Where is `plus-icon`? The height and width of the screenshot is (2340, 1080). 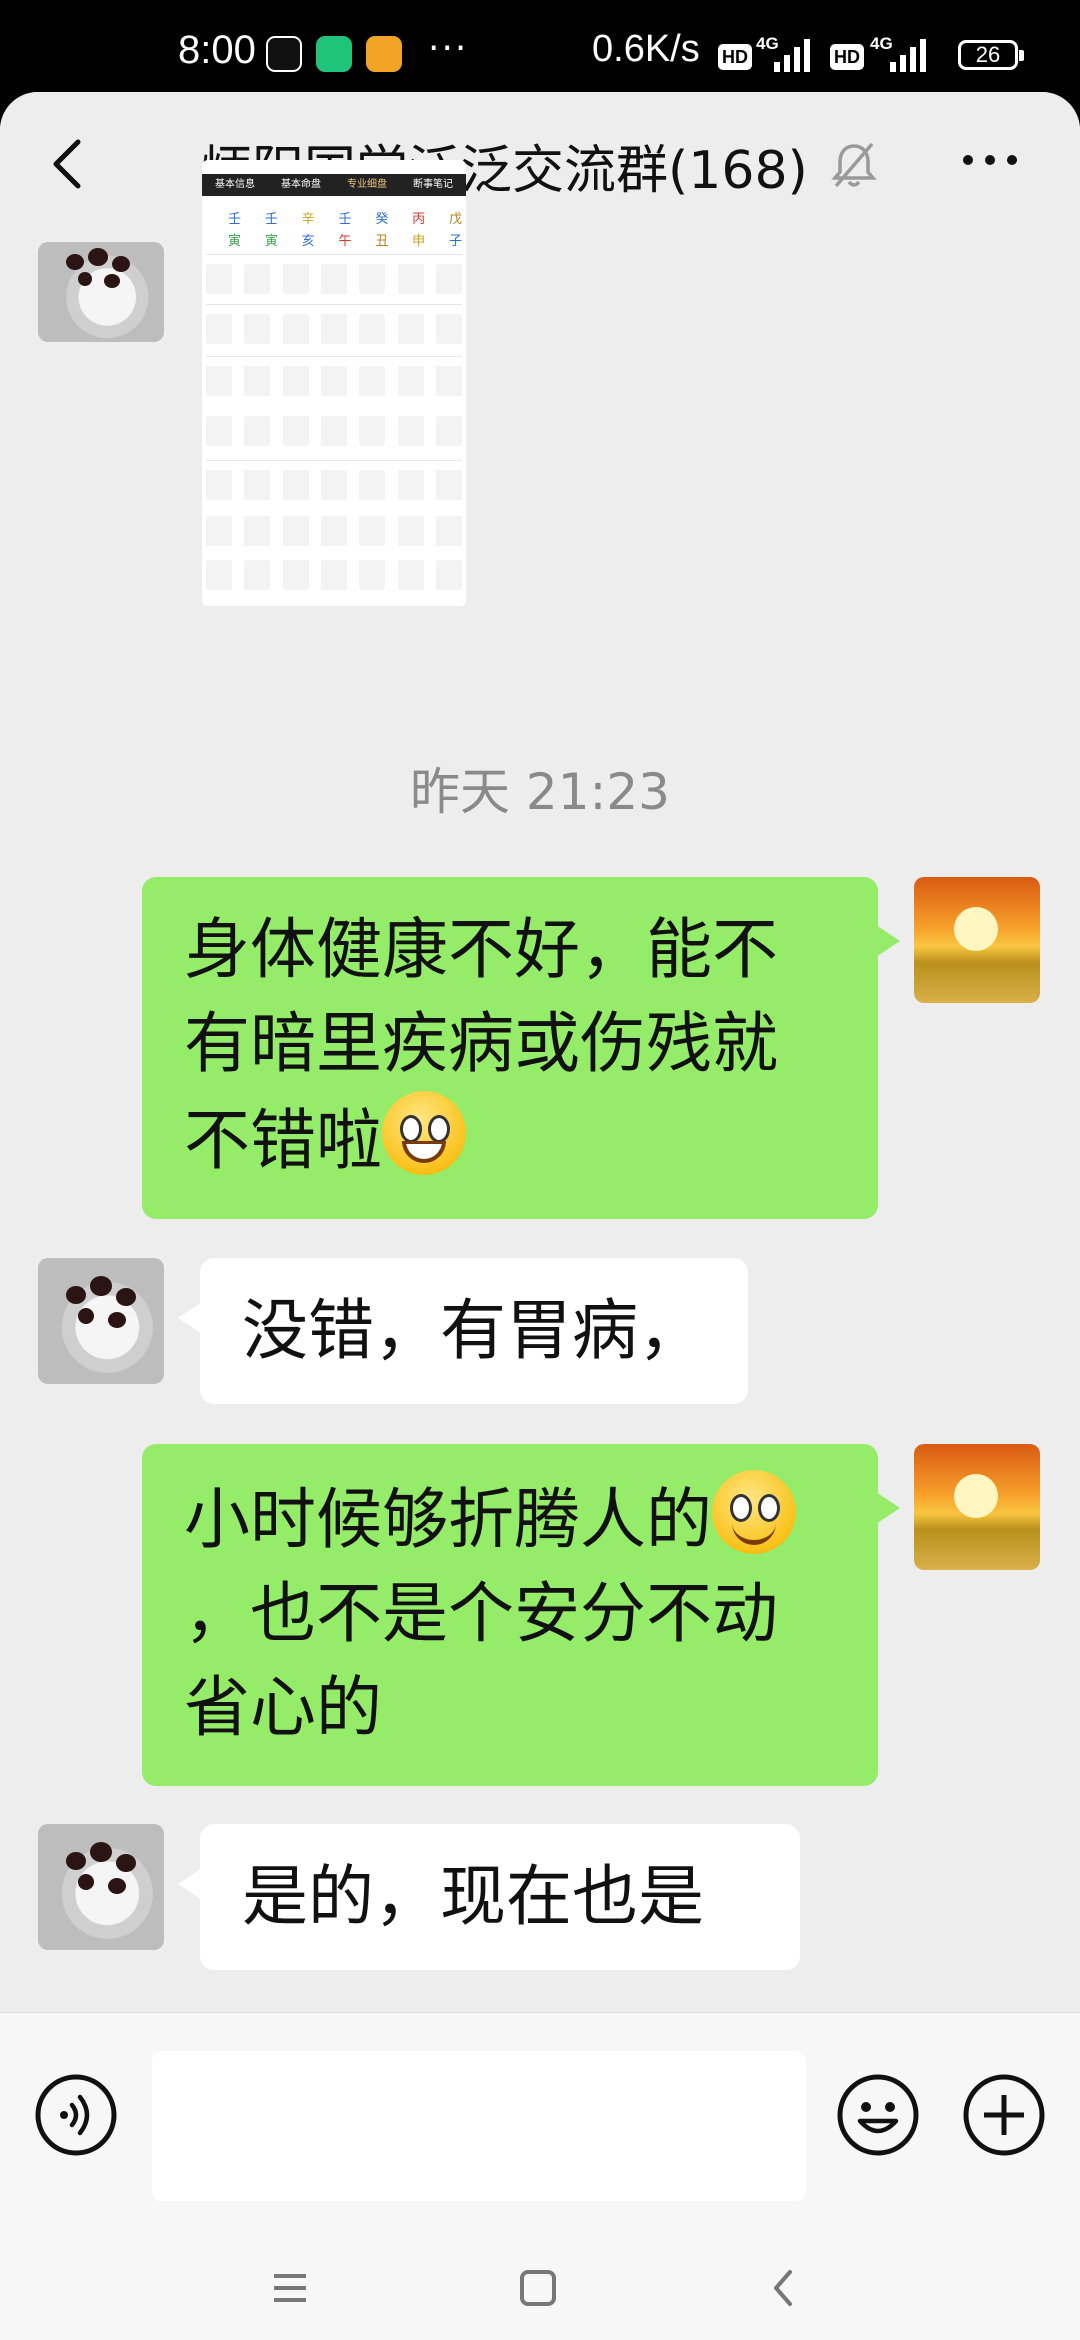 plus-icon is located at coordinates (1004, 2115).